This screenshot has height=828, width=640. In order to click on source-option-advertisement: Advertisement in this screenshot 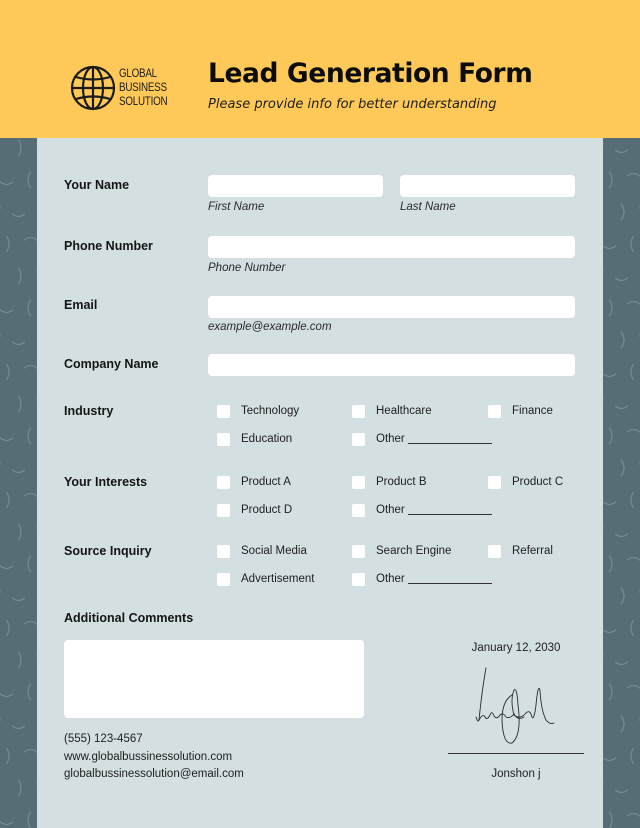, I will do `click(266, 579)`.